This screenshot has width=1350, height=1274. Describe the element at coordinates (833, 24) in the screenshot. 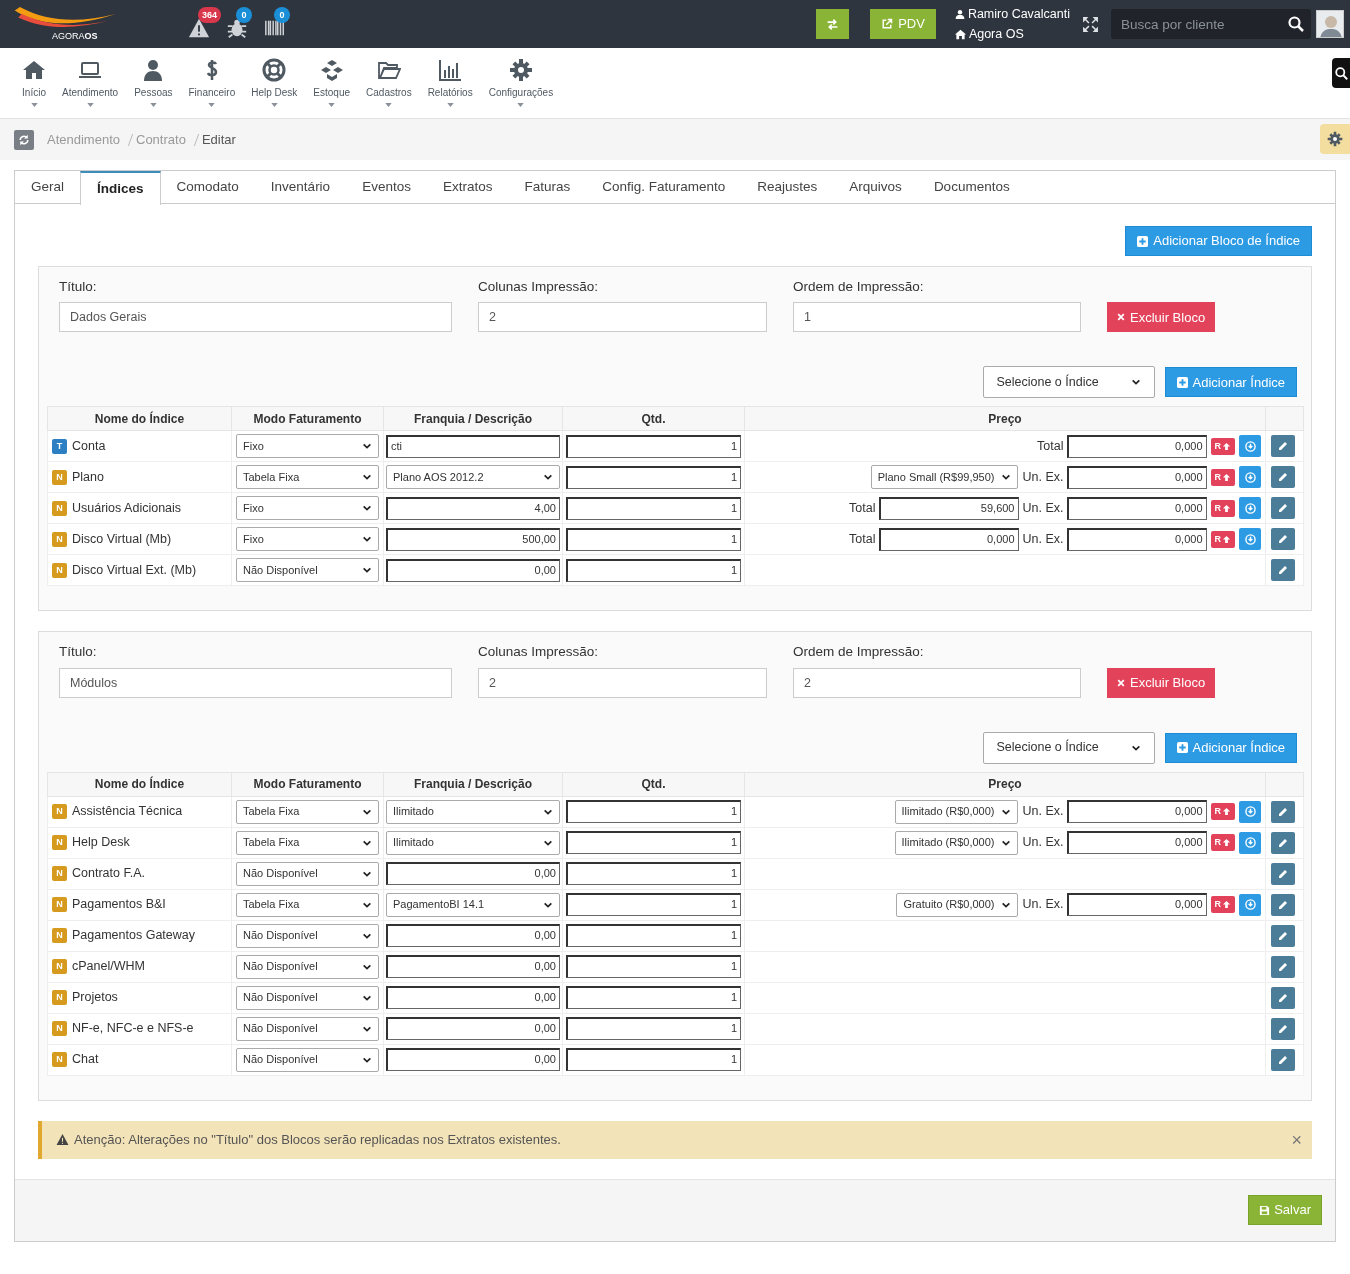

I see `switch-button` at that location.